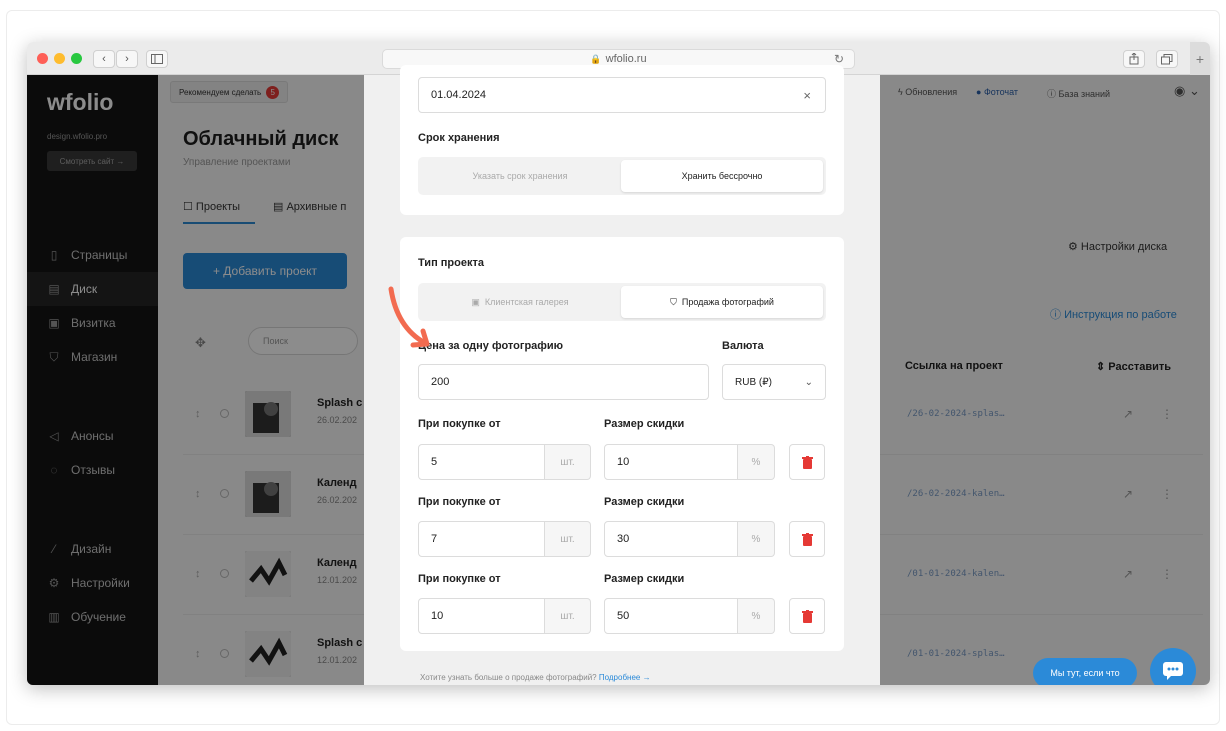 This screenshot has height=731, width=1226. I want to click on forward-button: ›, so click(127, 59).